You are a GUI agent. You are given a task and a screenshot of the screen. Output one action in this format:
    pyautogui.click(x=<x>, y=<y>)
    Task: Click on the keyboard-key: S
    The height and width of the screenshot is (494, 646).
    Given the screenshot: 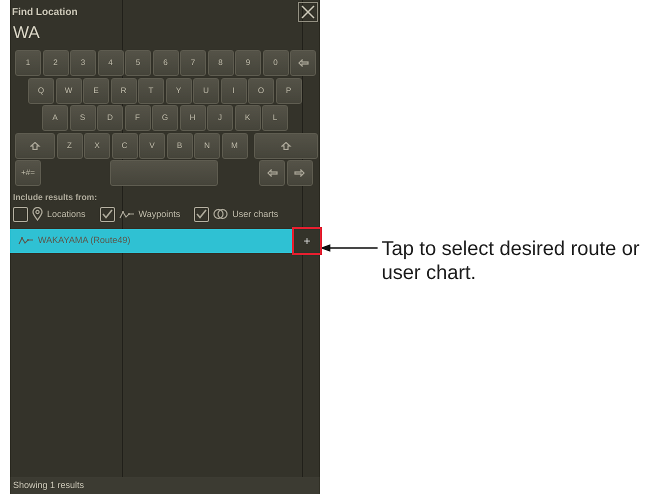 What is the action you would take?
    pyautogui.click(x=83, y=118)
    